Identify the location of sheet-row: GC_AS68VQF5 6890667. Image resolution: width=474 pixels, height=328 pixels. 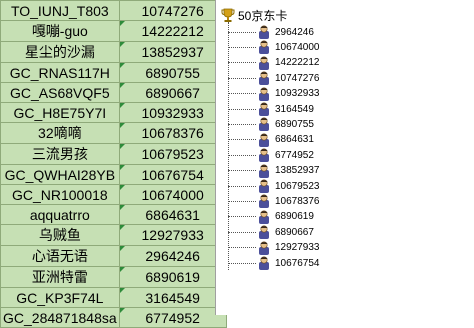
(113, 92).